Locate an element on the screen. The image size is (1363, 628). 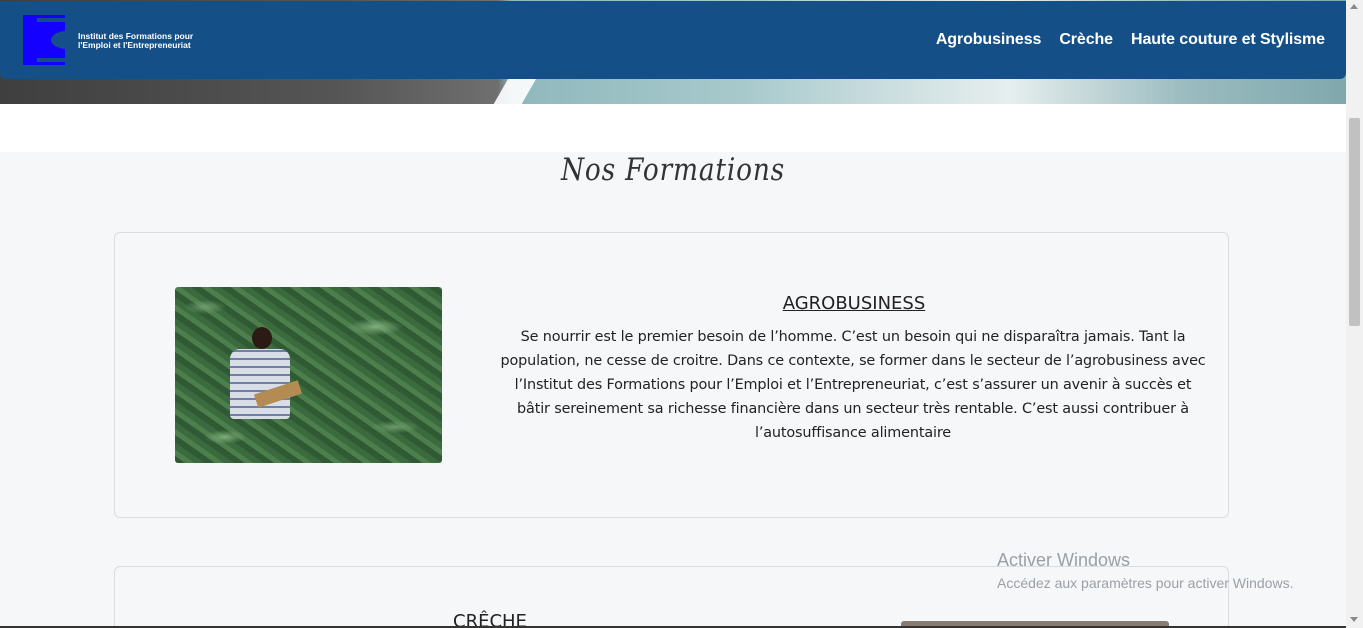
institute-logo-icon is located at coordinates (44, 40).